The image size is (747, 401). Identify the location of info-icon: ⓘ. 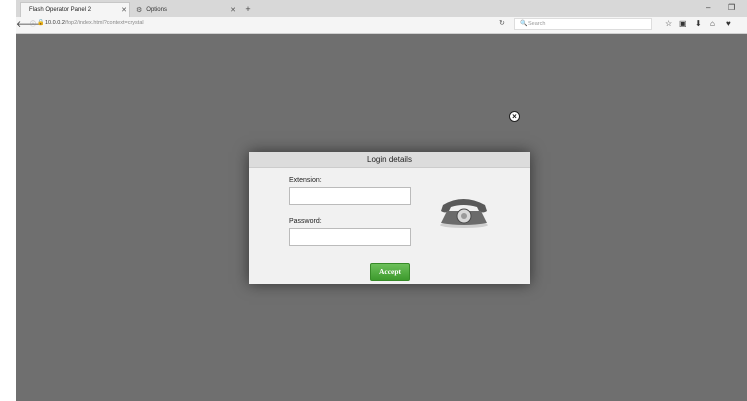
(33, 23).